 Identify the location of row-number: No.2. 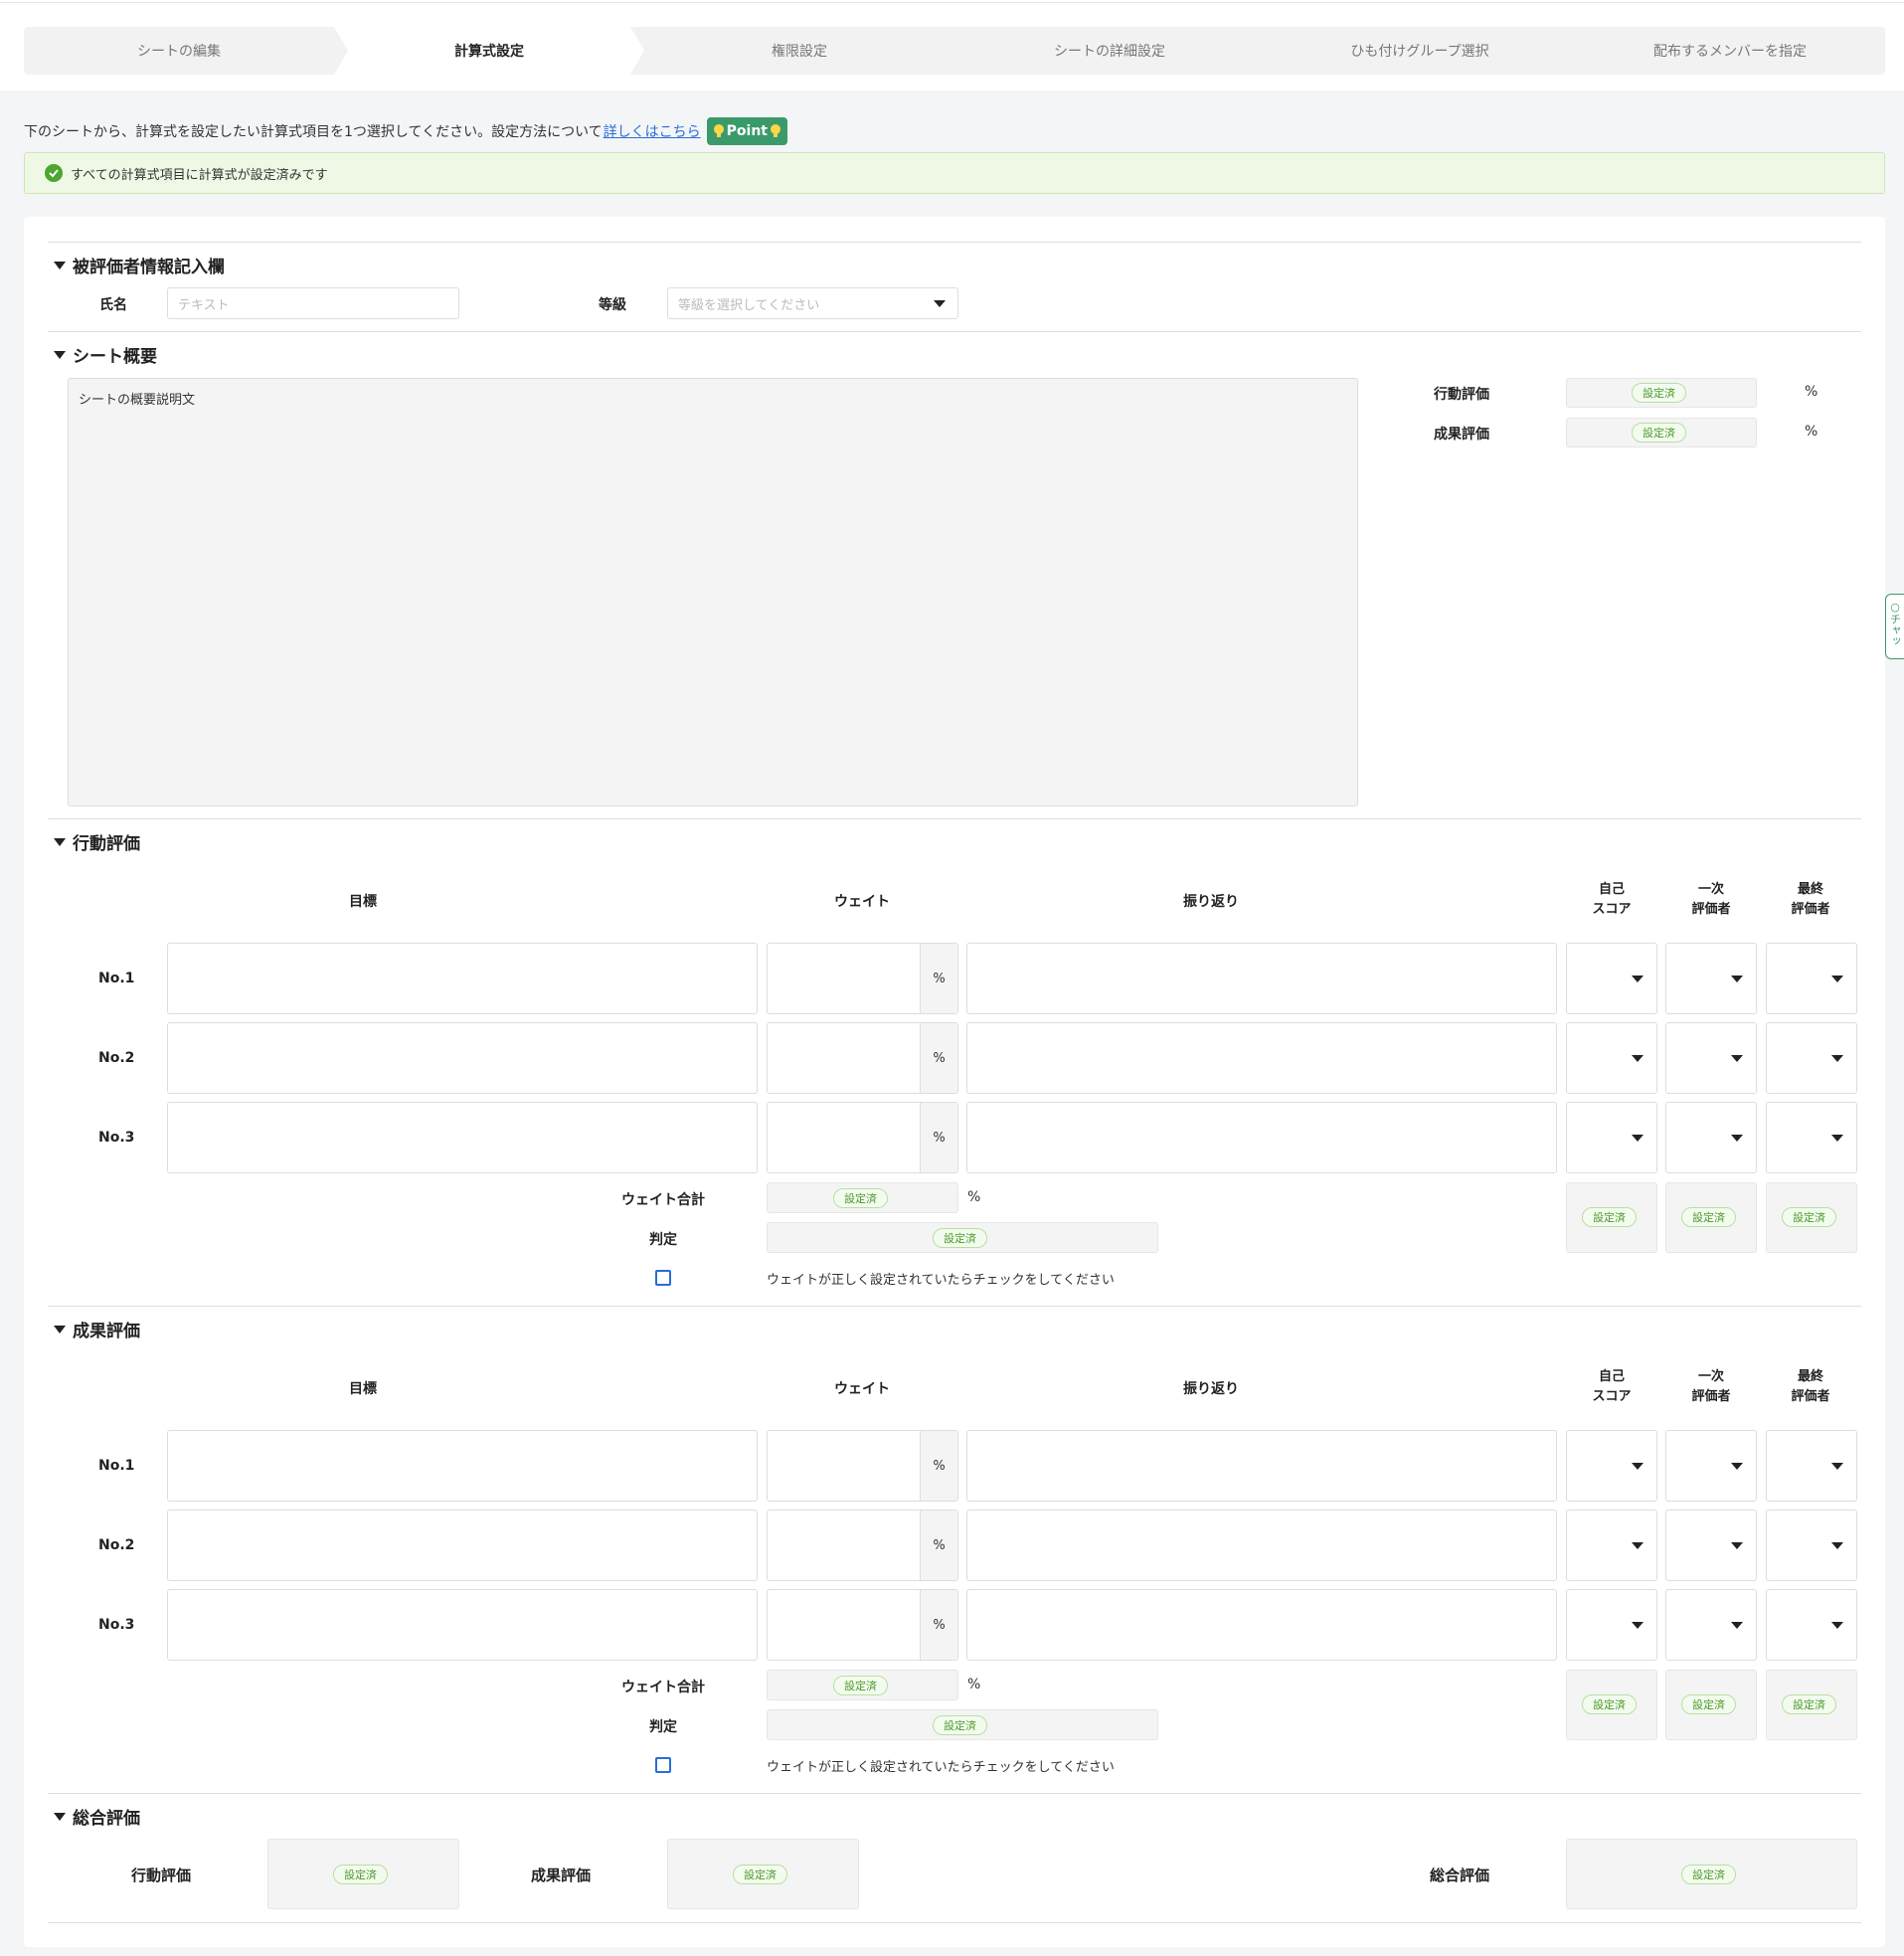
(116, 1545).